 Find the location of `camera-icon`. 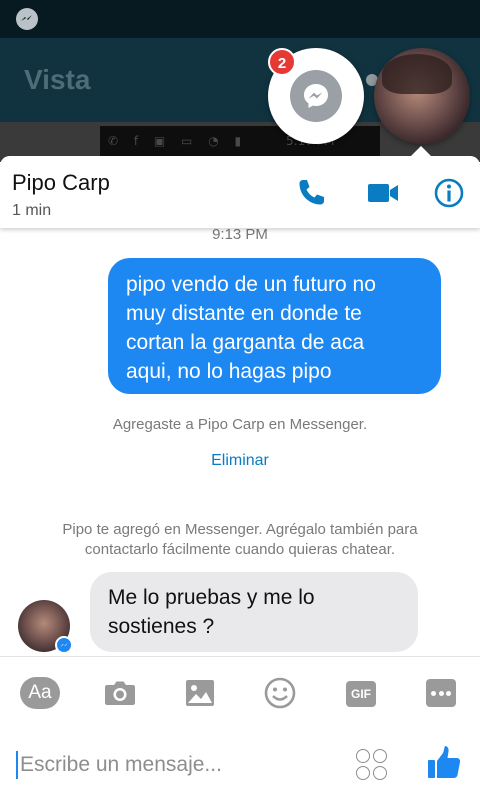

camera-icon is located at coordinates (120, 693).